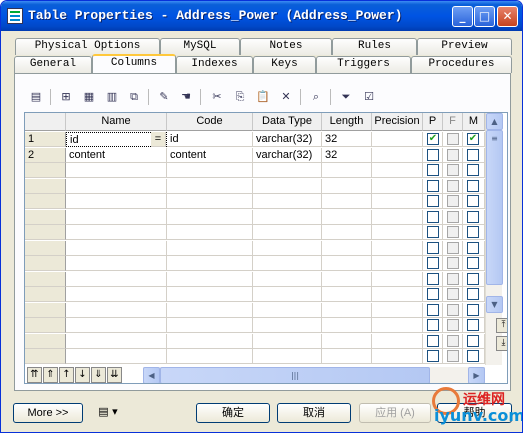  I want to click on new-icon: ✎, so click(164, 97).